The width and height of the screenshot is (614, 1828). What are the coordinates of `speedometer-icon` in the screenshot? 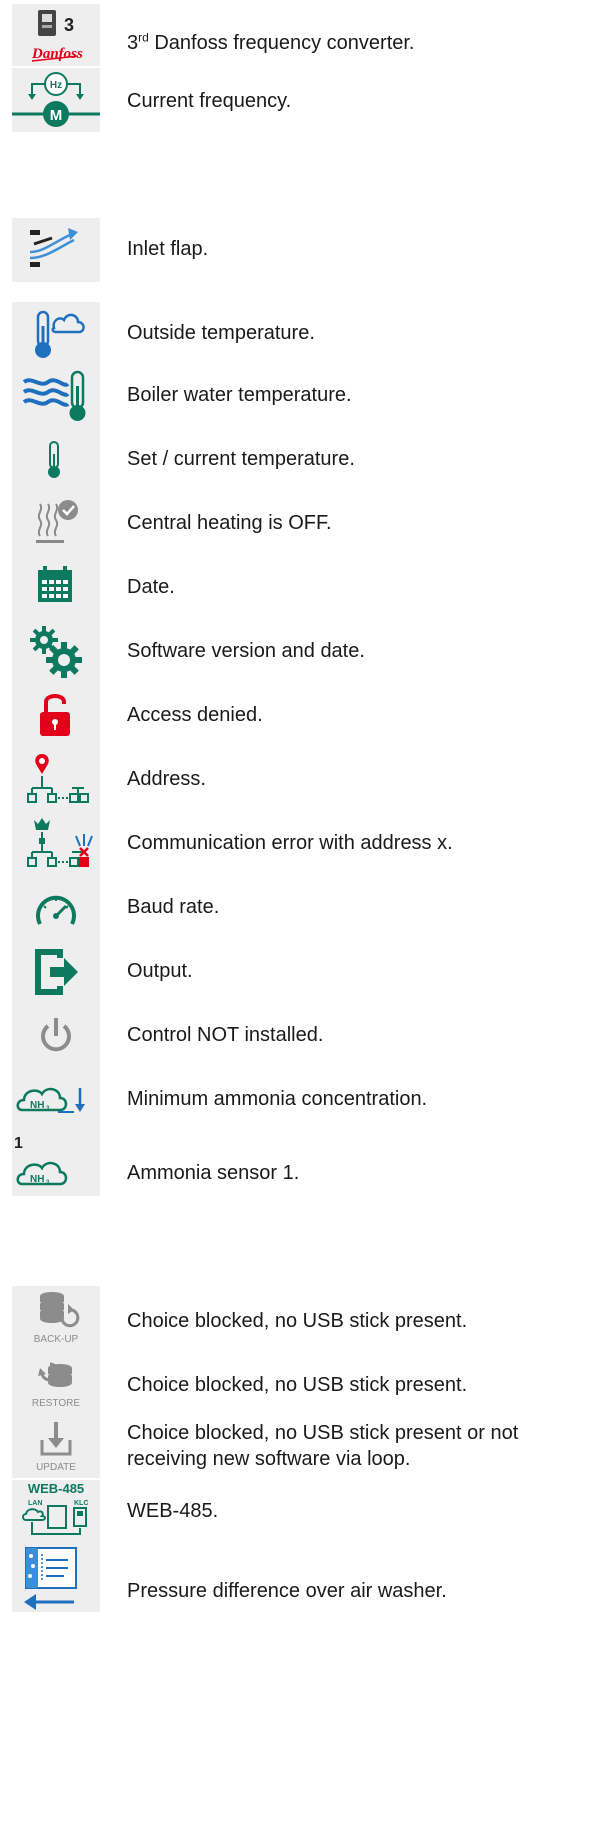 It's located at (56, 908).